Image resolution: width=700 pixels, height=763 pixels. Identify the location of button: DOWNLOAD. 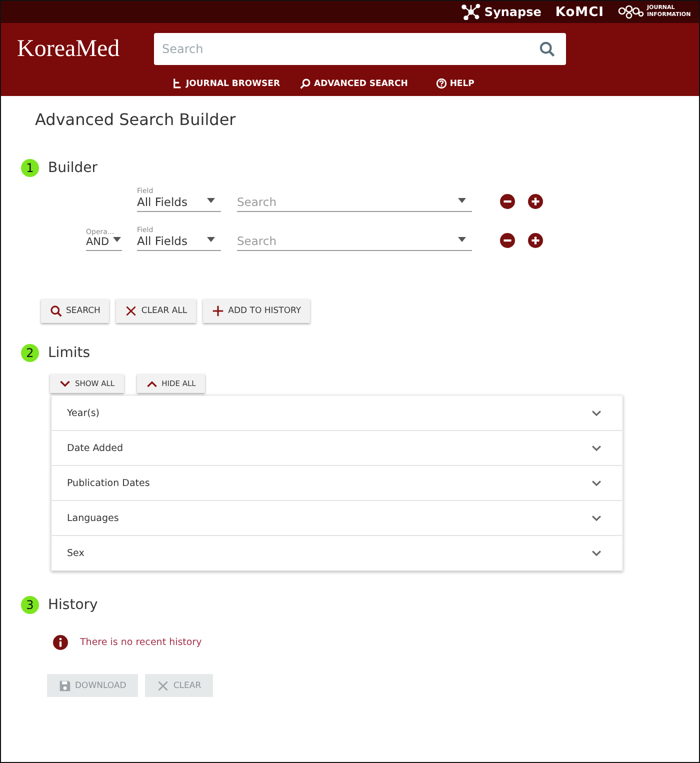
(92, 685).